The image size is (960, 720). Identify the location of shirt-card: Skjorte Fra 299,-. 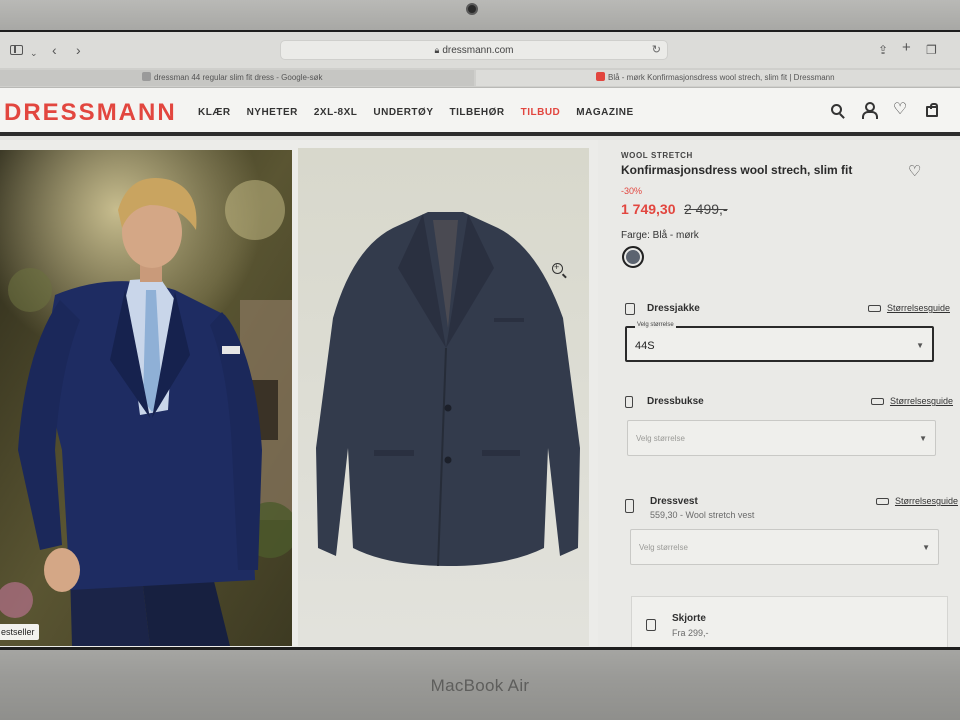
(789, 621).